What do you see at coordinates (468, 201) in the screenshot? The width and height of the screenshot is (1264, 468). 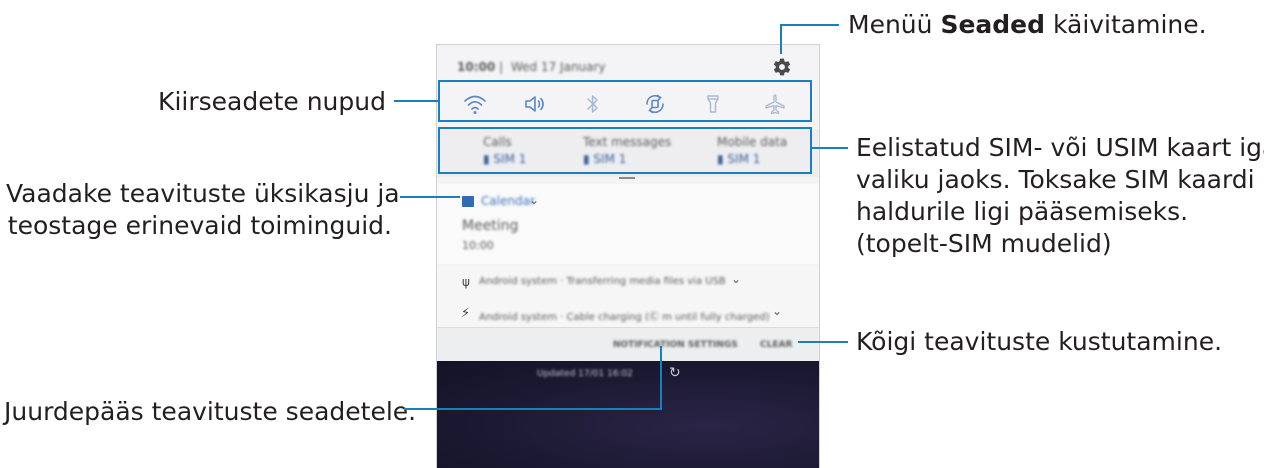 I see `calendar-app-icon` at bounding box center [468, 201].